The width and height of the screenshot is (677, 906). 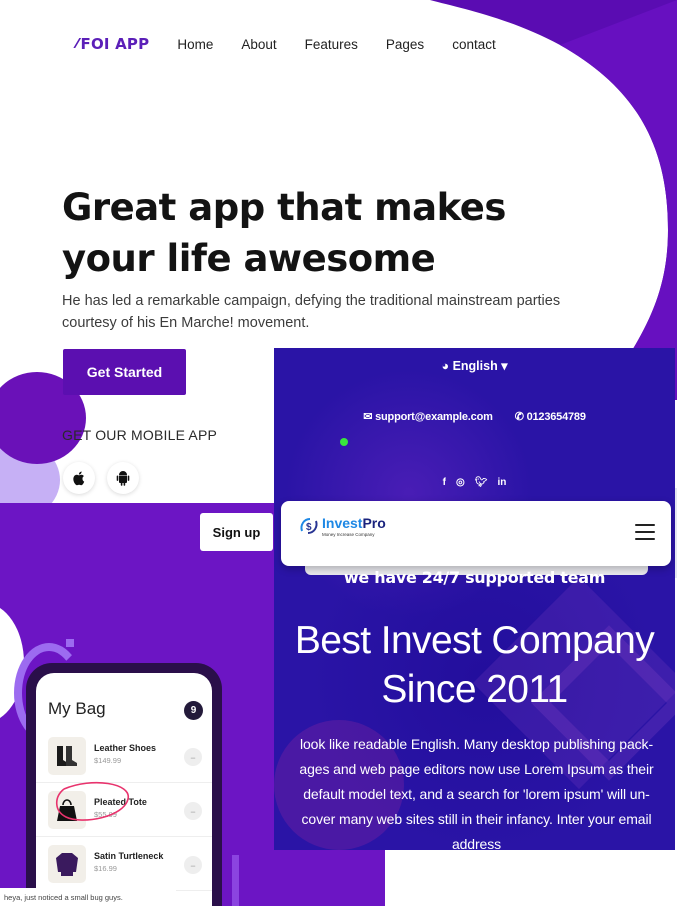 What do you see at coordinates (444, 482) in the screenshot?
I see `facebook-icon: f` at bounding box center [444, 482].